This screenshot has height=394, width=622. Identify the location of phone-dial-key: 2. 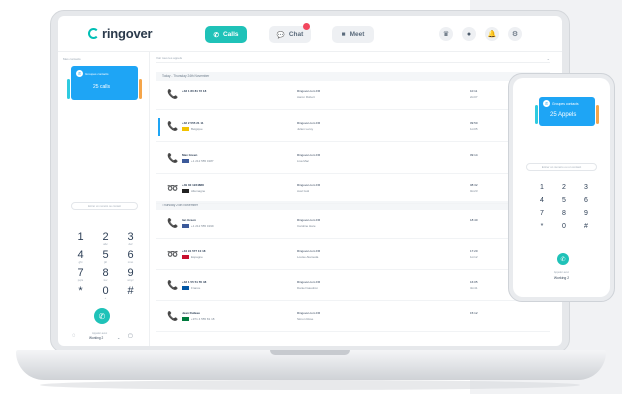
(564, 187).